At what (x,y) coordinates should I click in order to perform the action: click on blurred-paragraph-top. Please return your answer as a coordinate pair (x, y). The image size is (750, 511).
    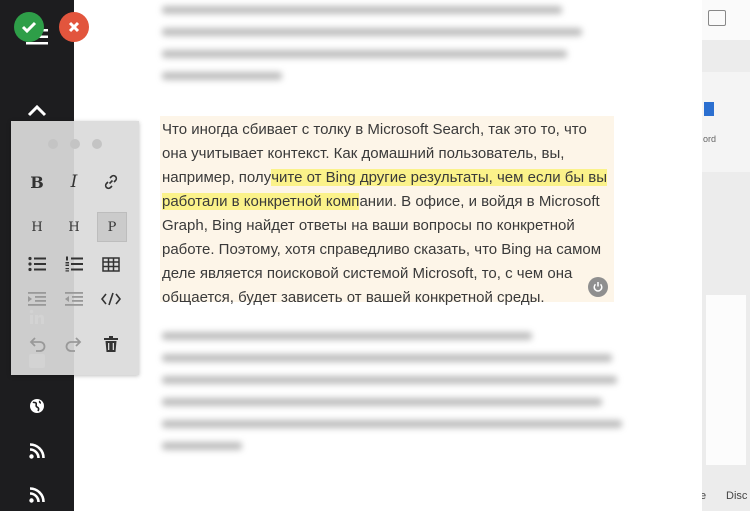
    Looking at the image, I should click on (377, 40).